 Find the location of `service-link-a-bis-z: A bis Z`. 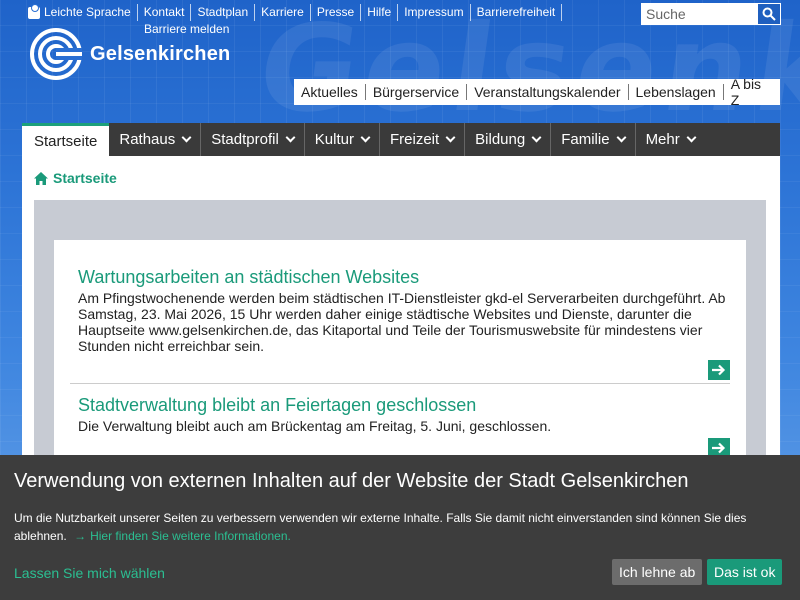

service-link-a-bis-z: A bis Z is located at coordinates (752, 92).